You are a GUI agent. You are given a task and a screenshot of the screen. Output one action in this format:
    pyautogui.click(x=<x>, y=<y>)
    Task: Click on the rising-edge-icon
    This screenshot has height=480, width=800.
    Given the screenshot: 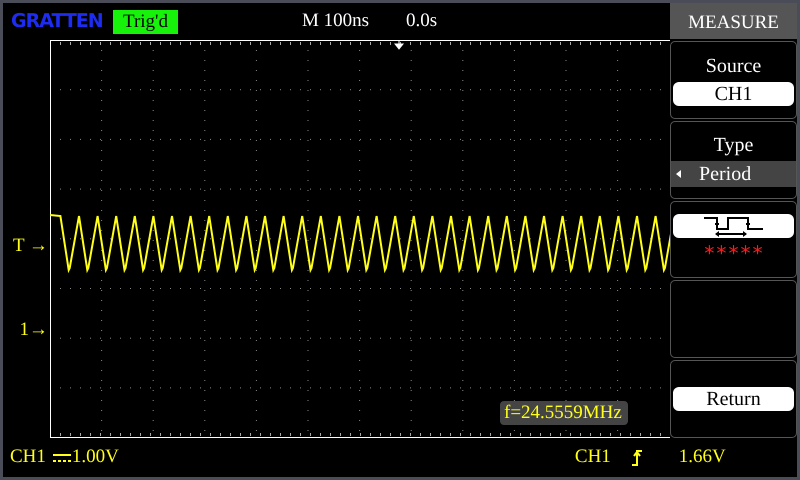 What is the action you would take?
    pyautogui.click(x=636, y=457)
    